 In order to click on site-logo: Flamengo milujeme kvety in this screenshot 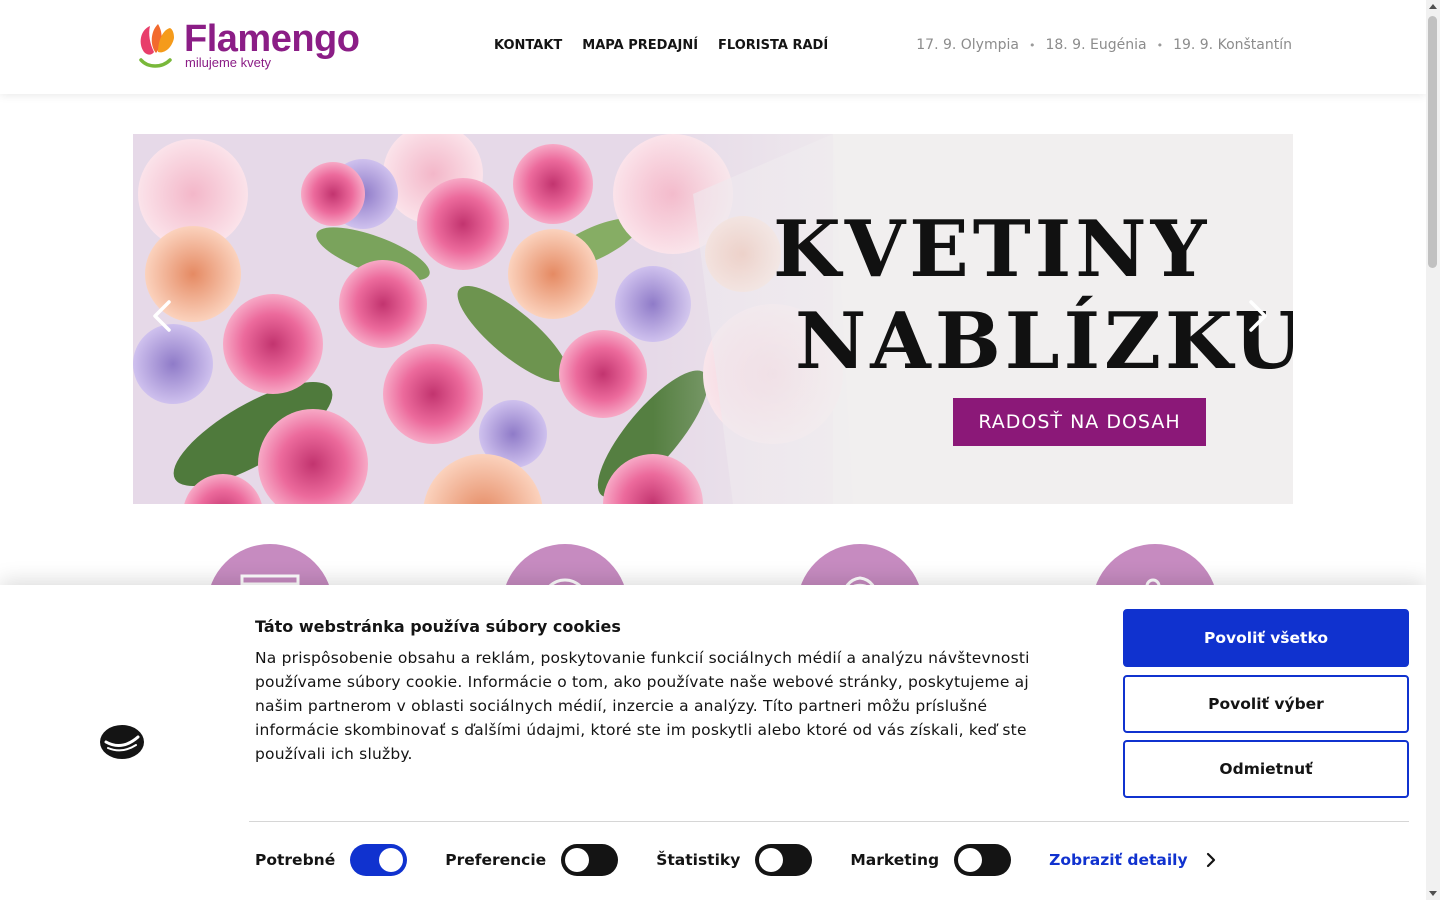, I will do `click(256, 45)`.